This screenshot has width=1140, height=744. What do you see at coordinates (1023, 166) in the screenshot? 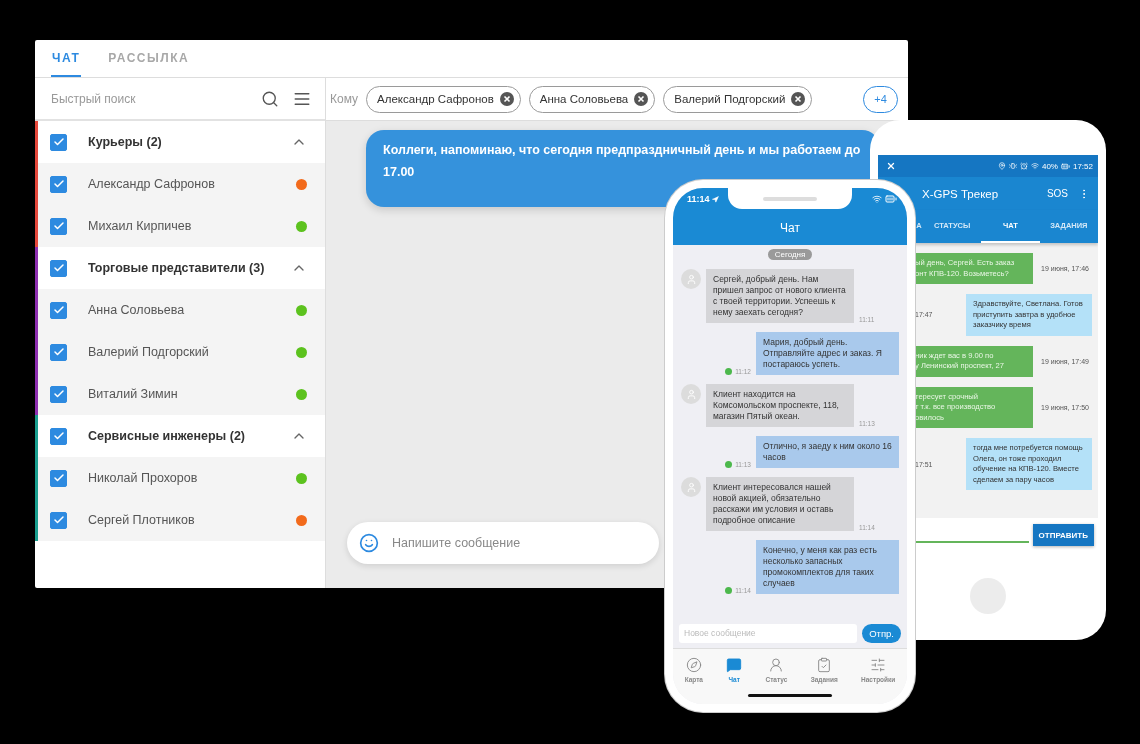
I see `alarm-icon` at bounding box center [1023, 166].